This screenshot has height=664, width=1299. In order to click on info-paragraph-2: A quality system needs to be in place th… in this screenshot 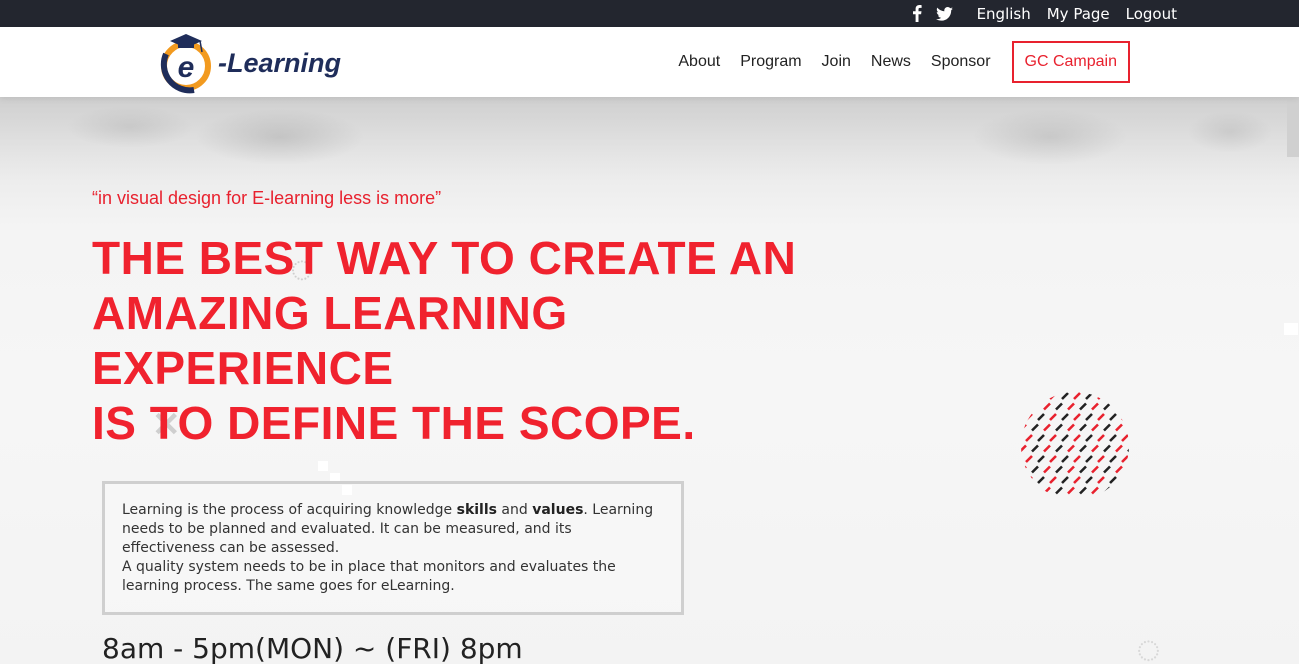, I will do `click(369, 576)`.